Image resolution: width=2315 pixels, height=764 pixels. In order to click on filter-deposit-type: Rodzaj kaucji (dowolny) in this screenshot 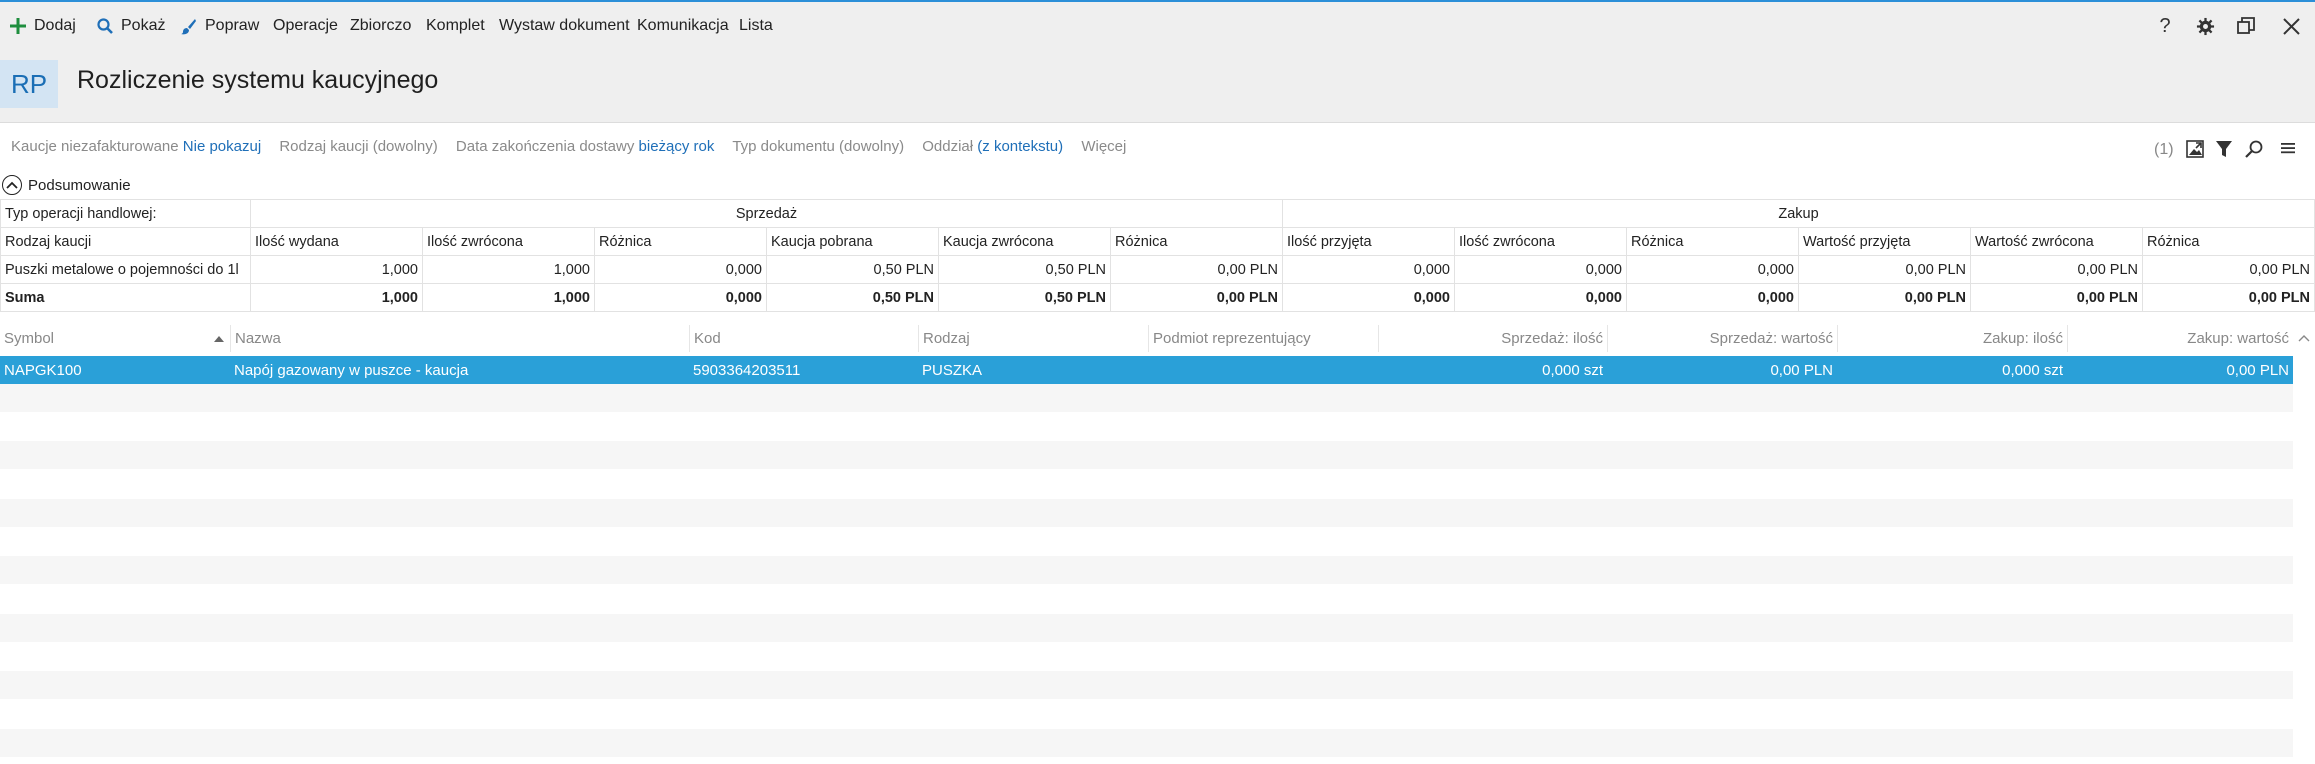, I will do `click(358, 146)`.